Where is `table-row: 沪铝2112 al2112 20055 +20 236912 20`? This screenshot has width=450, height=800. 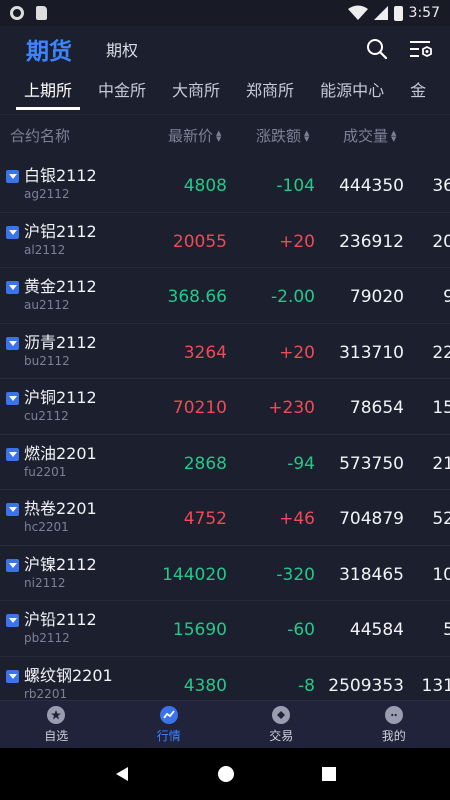 table-row: 沪铝2112 al2112 20055 +20 236912 20 is located at coordinates (225, 240).